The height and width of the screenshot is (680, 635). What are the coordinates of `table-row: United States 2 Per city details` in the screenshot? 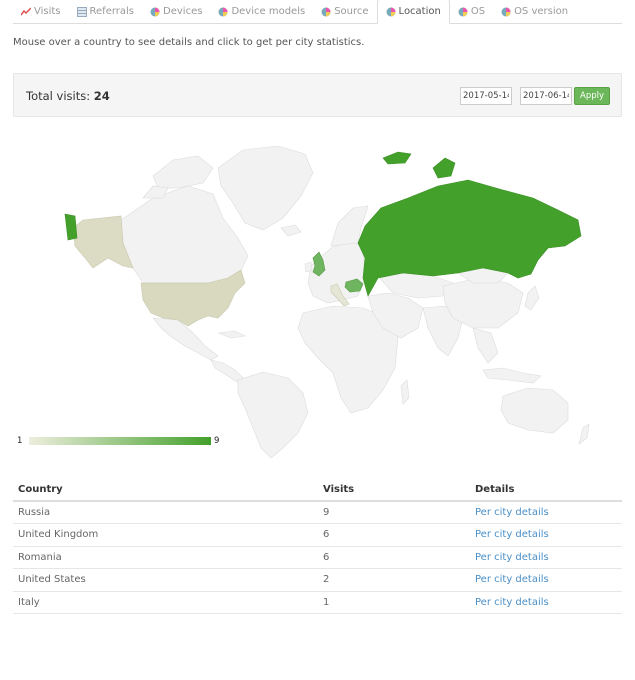 It's located at (317, 580).